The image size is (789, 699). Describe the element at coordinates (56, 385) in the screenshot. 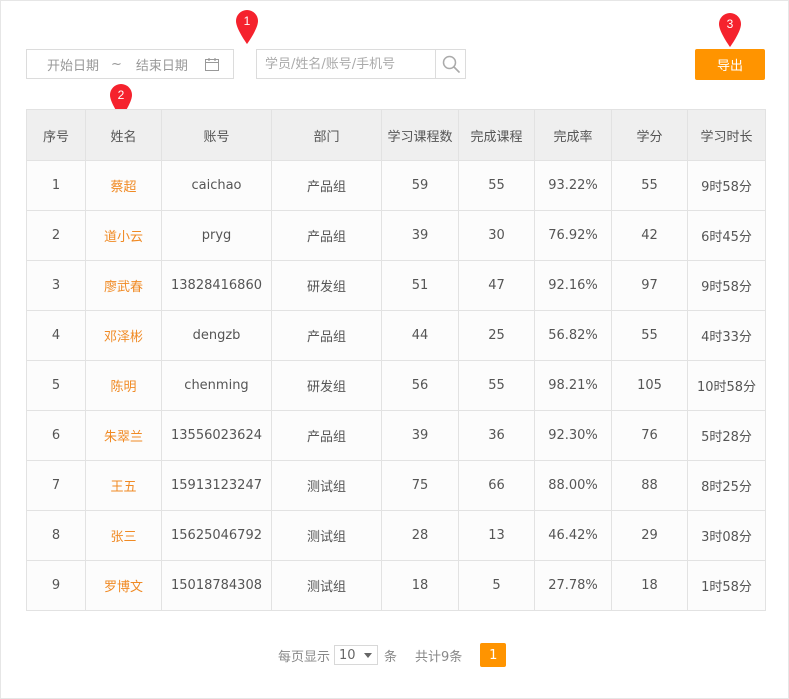

I see `cell-index: 5` at that location.